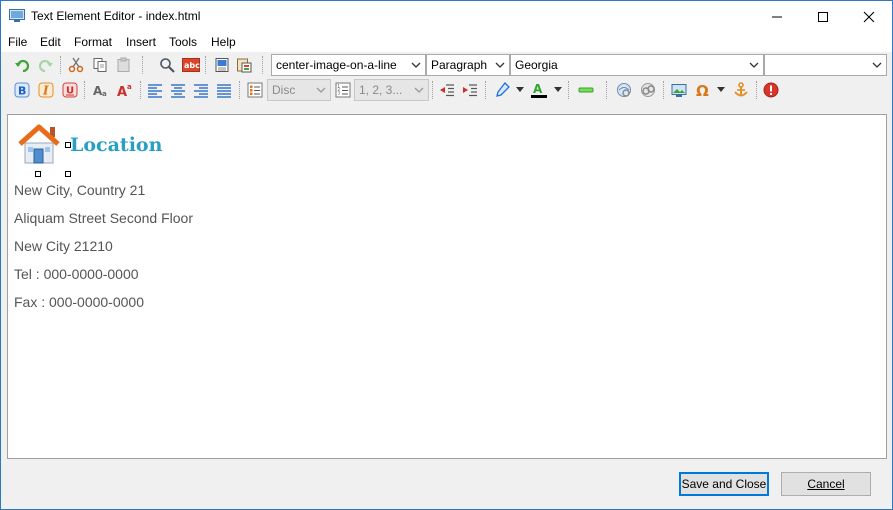 Image resolution: width=893 pixels, height=510 pixels. Describe the element at coordinates (459, 65) in the screenshot. I see `block-format-value: Paragraph` at that location.